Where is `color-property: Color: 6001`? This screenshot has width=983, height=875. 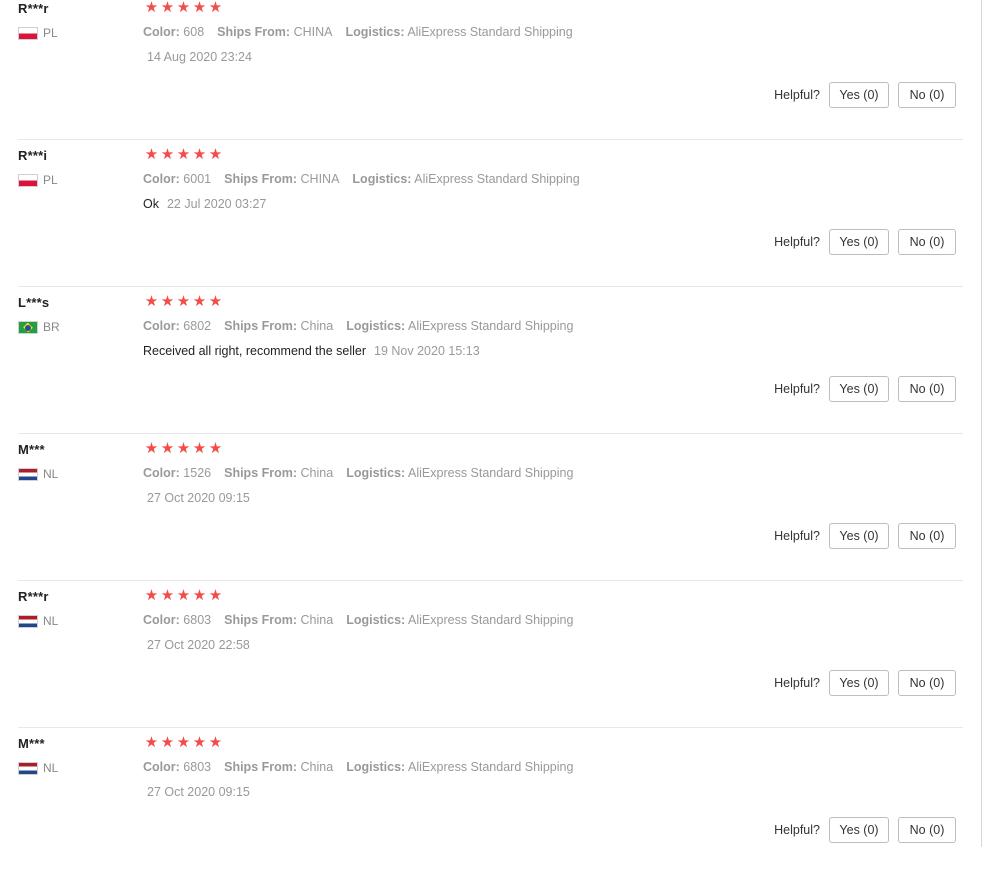
color-property: Color: 6001 is located at coordinates (177, 179).